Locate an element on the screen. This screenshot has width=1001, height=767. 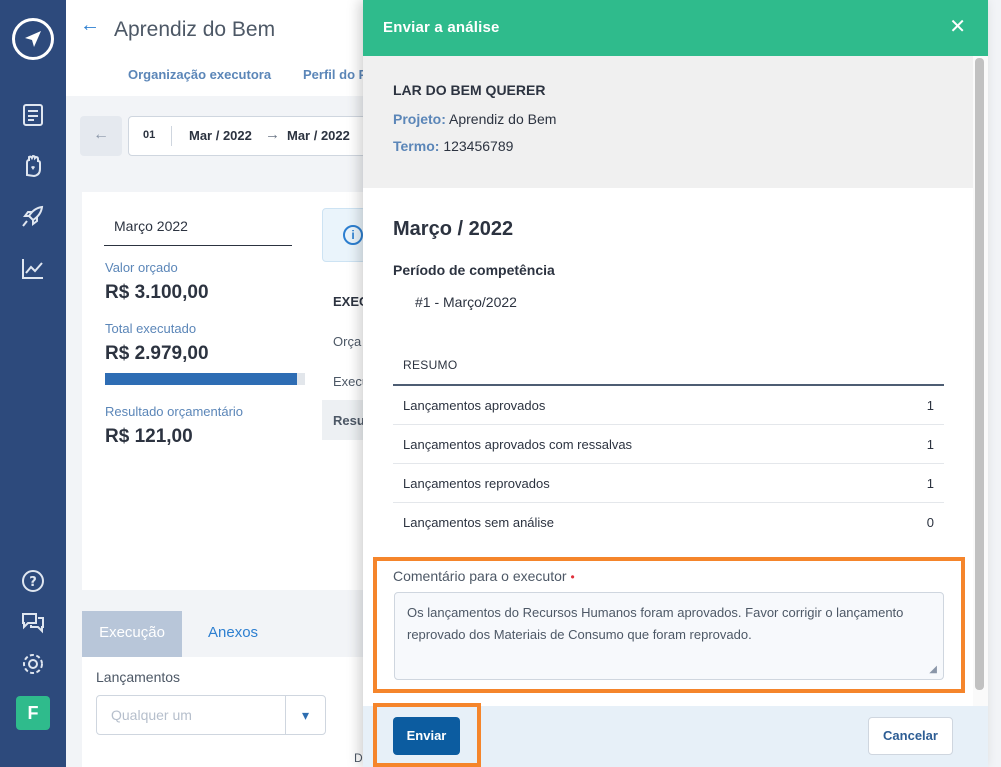
tab-organizacao-executora: Organização executora is located at coordinates (199, 74).